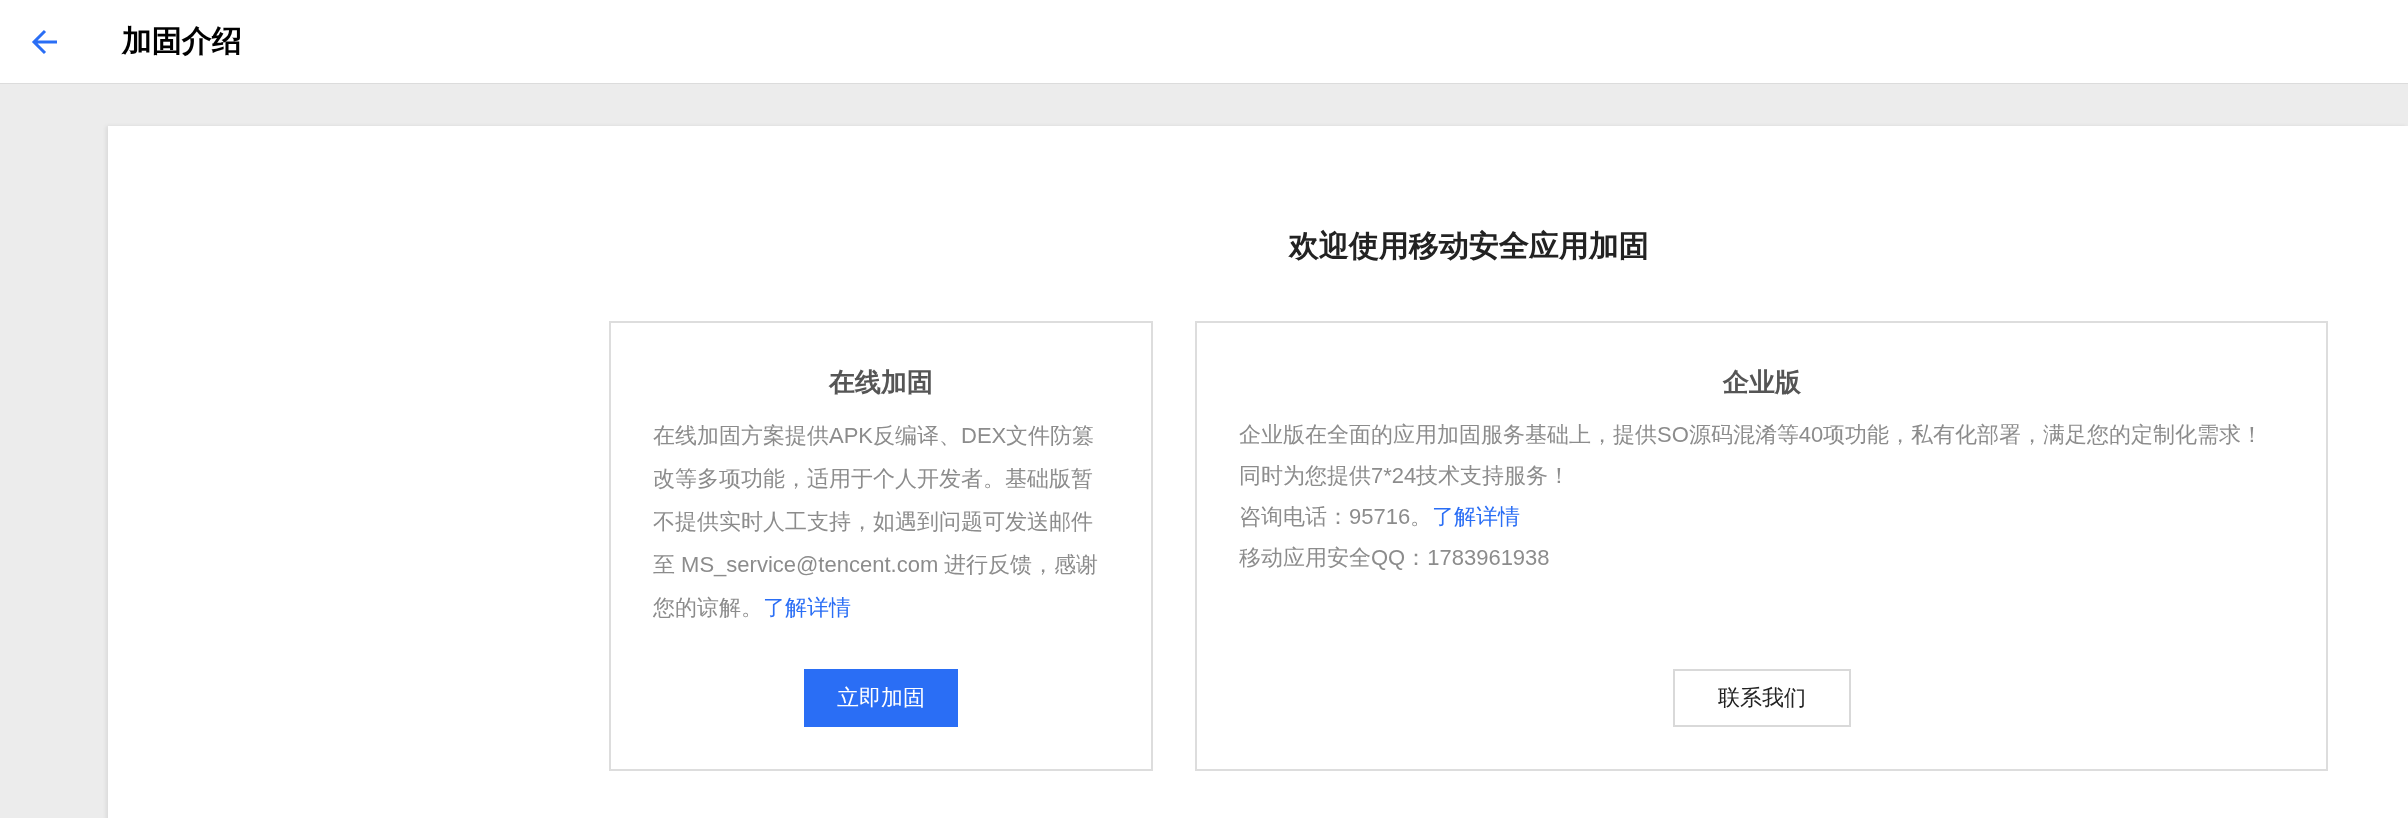 Image resolution: width=2408 pixels, height=818 pixels. I want to click on card-title: 企业版, so click(1761, 382).